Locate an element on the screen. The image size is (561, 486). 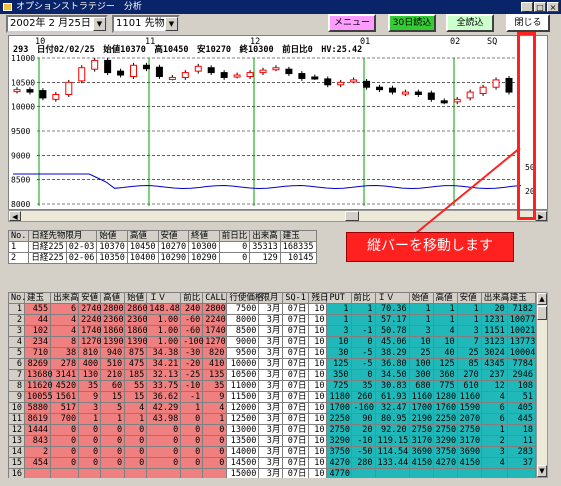
futures-column-header: 始値 is located at coordinates (112, 236).